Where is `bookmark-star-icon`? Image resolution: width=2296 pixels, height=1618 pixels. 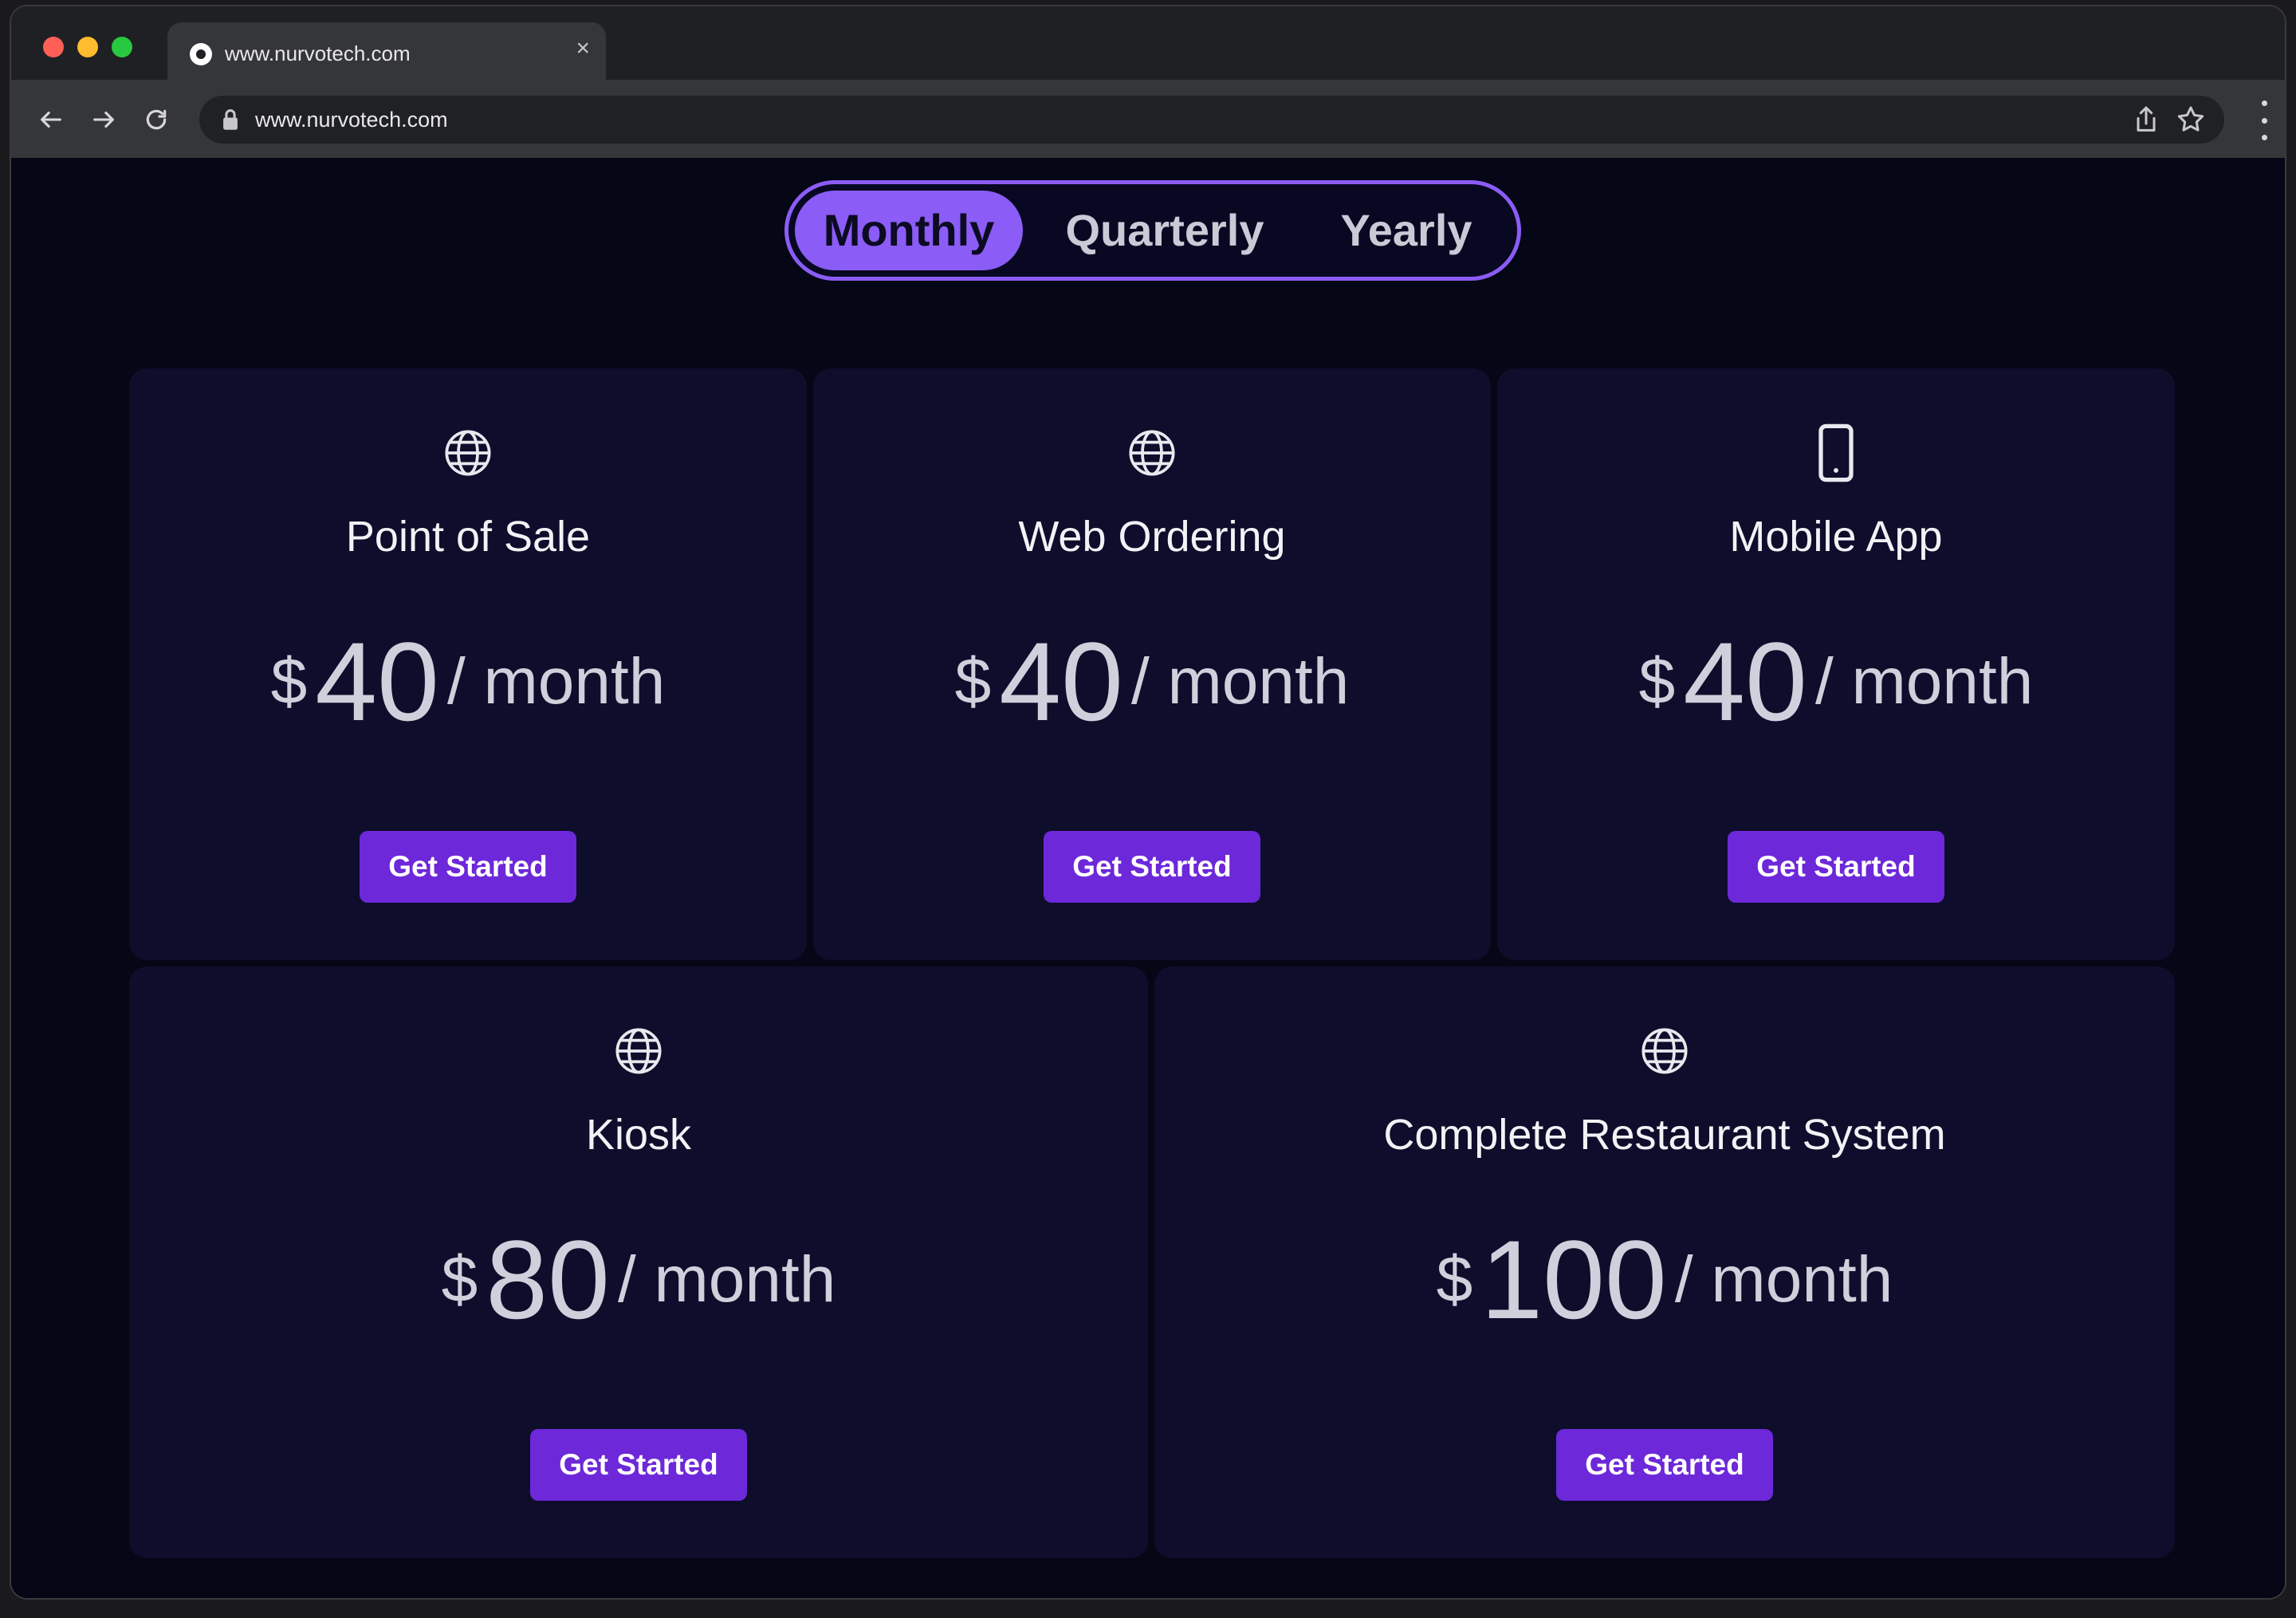
bookmark-star-icon is located at coordinates (2191, 120).